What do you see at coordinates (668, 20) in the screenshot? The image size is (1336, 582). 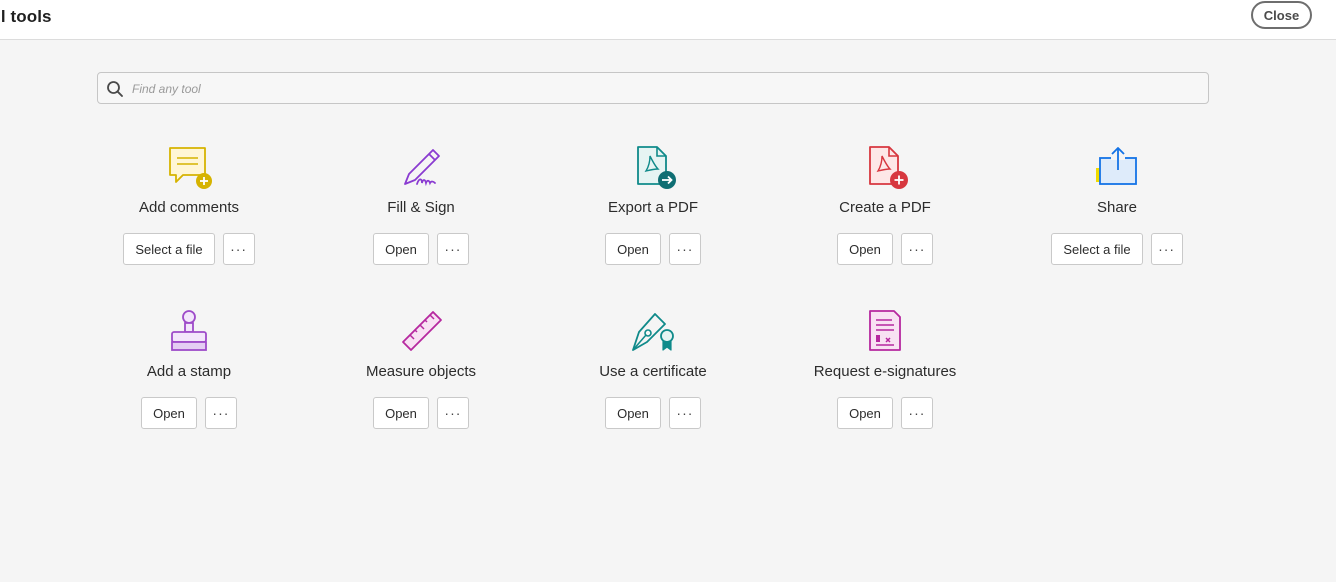 I see `top-bar: ll tools Close` at bounding box center [668, 20].